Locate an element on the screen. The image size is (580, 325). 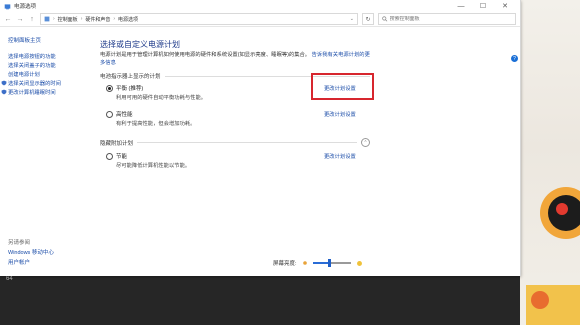
refresh-button: ↻ is located at coordinates (368, 19).